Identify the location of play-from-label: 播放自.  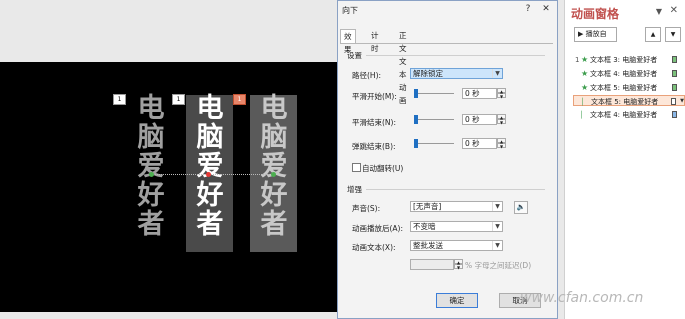
(596, 34).